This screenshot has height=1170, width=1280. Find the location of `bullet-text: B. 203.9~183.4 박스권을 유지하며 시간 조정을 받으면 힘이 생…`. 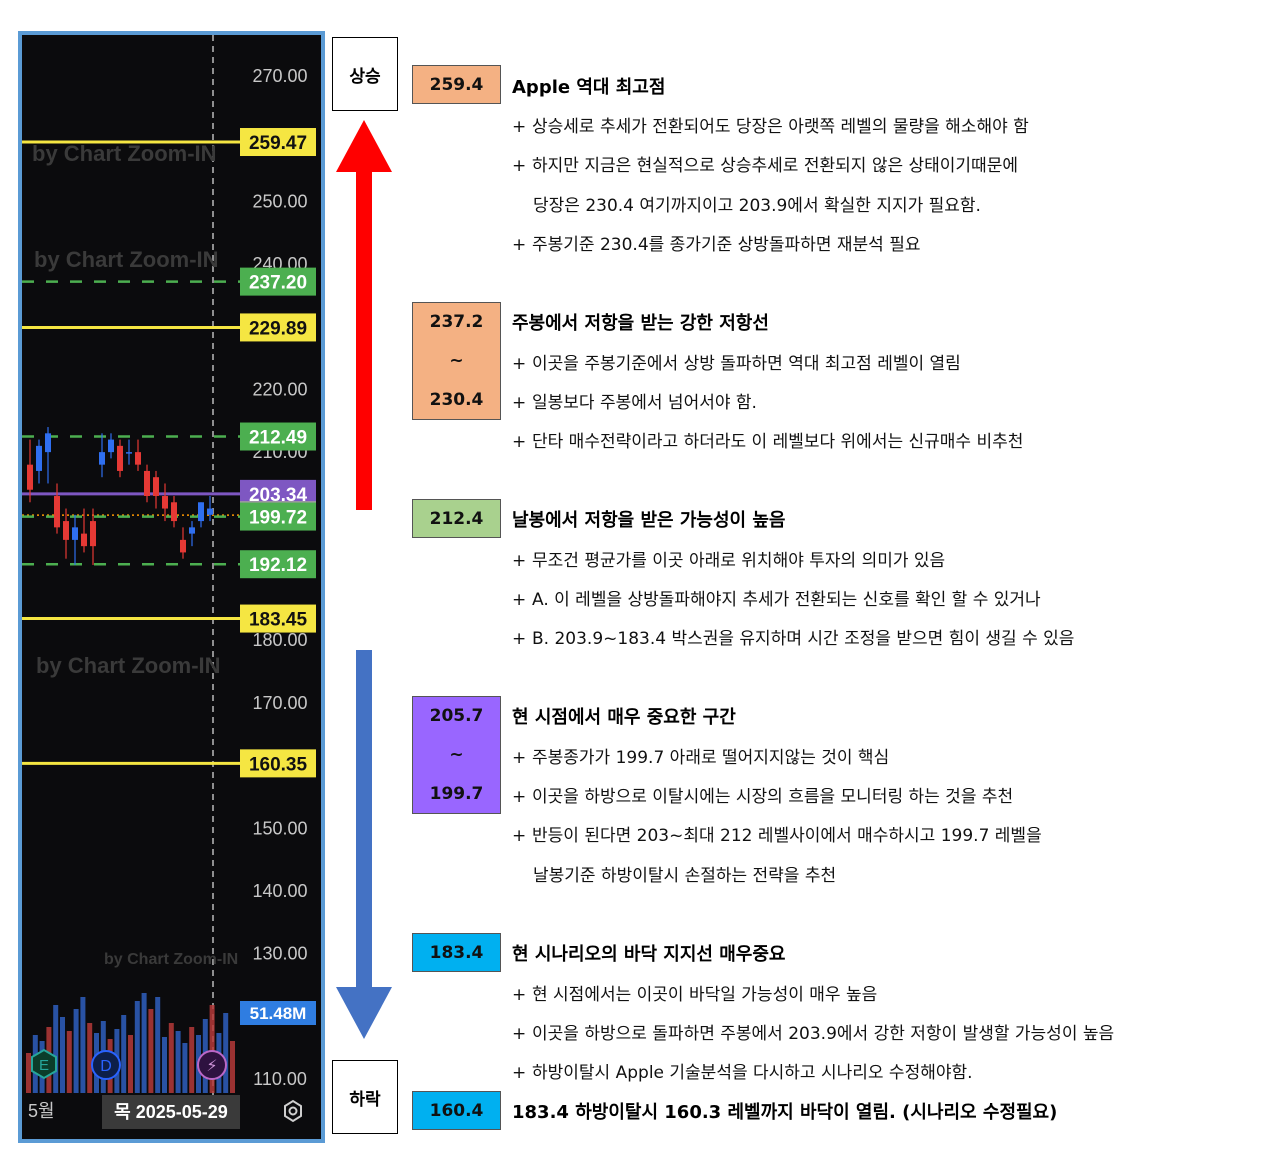

bullet-text: B. 203.9~183.4 박스권을 유지하며 시간 조정을 받으면 힘이 생… is located at coordinates (803, 639).